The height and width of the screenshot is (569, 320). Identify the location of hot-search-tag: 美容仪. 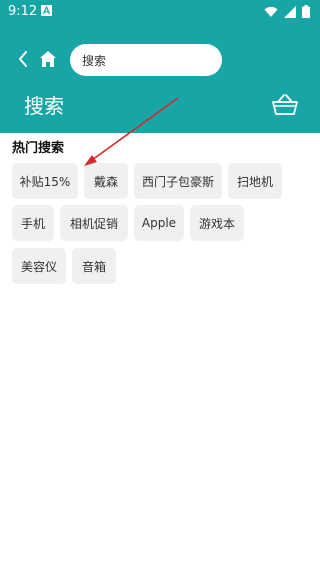
(39, 266).